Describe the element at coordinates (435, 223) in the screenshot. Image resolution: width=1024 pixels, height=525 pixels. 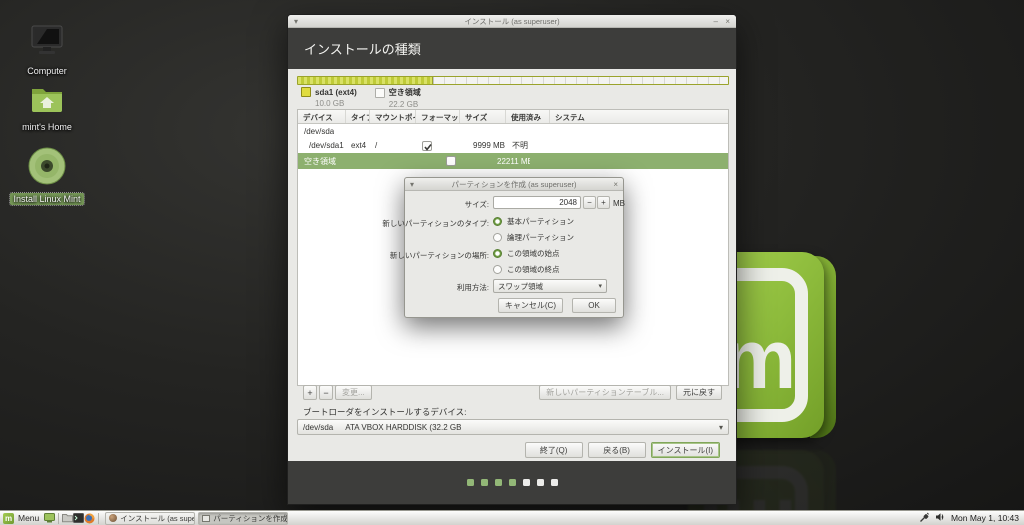
I see `partition-type-label: 新しいパーティションのタイプ:` at that location.